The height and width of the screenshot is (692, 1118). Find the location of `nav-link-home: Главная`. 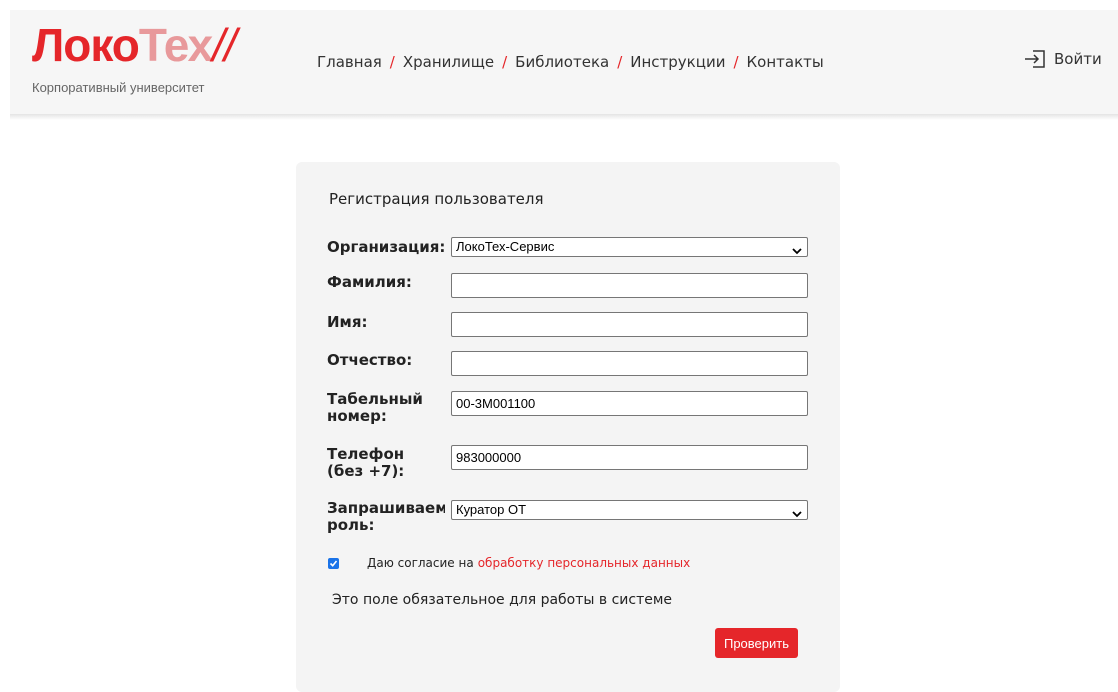

nav-link-home: Главная is located at coordinates (349, 62).